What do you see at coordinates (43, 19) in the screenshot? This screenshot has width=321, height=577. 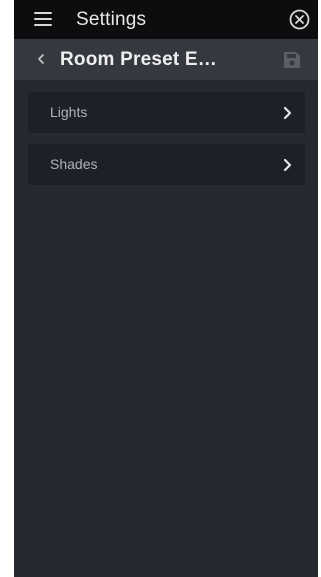 I see `hamburger-menu-icon` at bounding box center [43, 19].